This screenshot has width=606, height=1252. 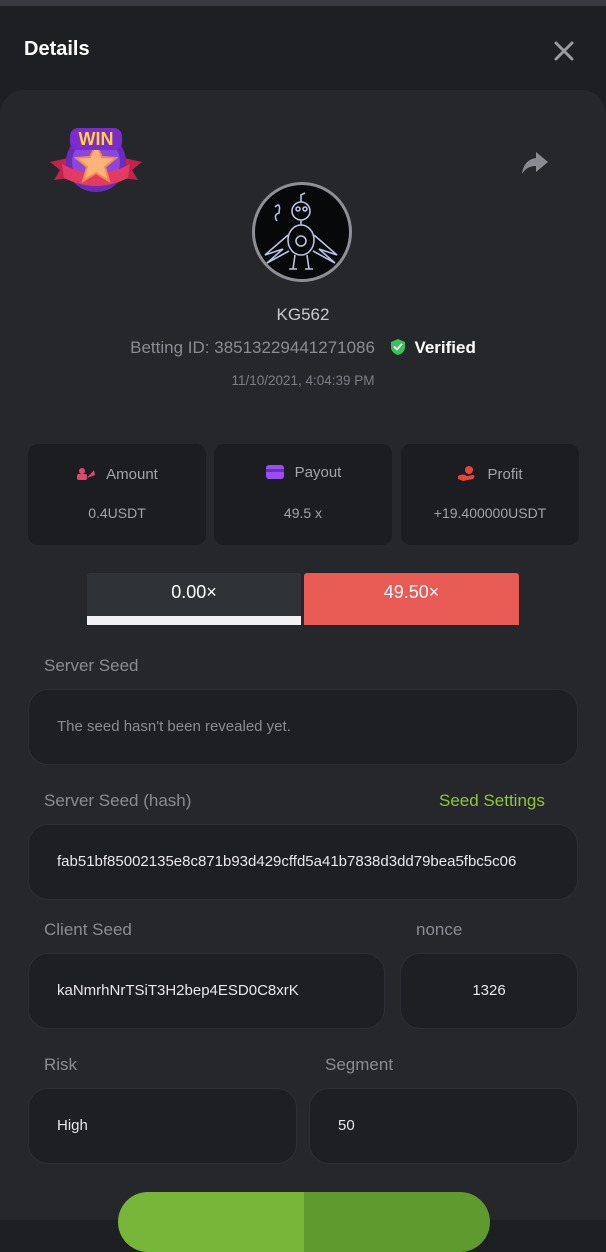 What do you see at coordinates (118, 800) in the screenshot?
I see `server-seed-hash-label: Server Seed (hash)` at bounding box center [118, 800].